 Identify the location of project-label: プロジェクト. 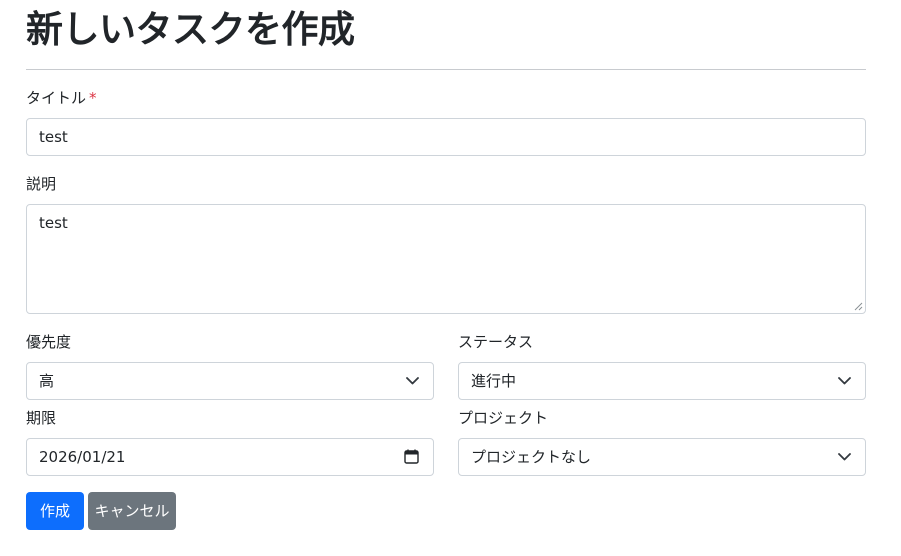
(503, 418).